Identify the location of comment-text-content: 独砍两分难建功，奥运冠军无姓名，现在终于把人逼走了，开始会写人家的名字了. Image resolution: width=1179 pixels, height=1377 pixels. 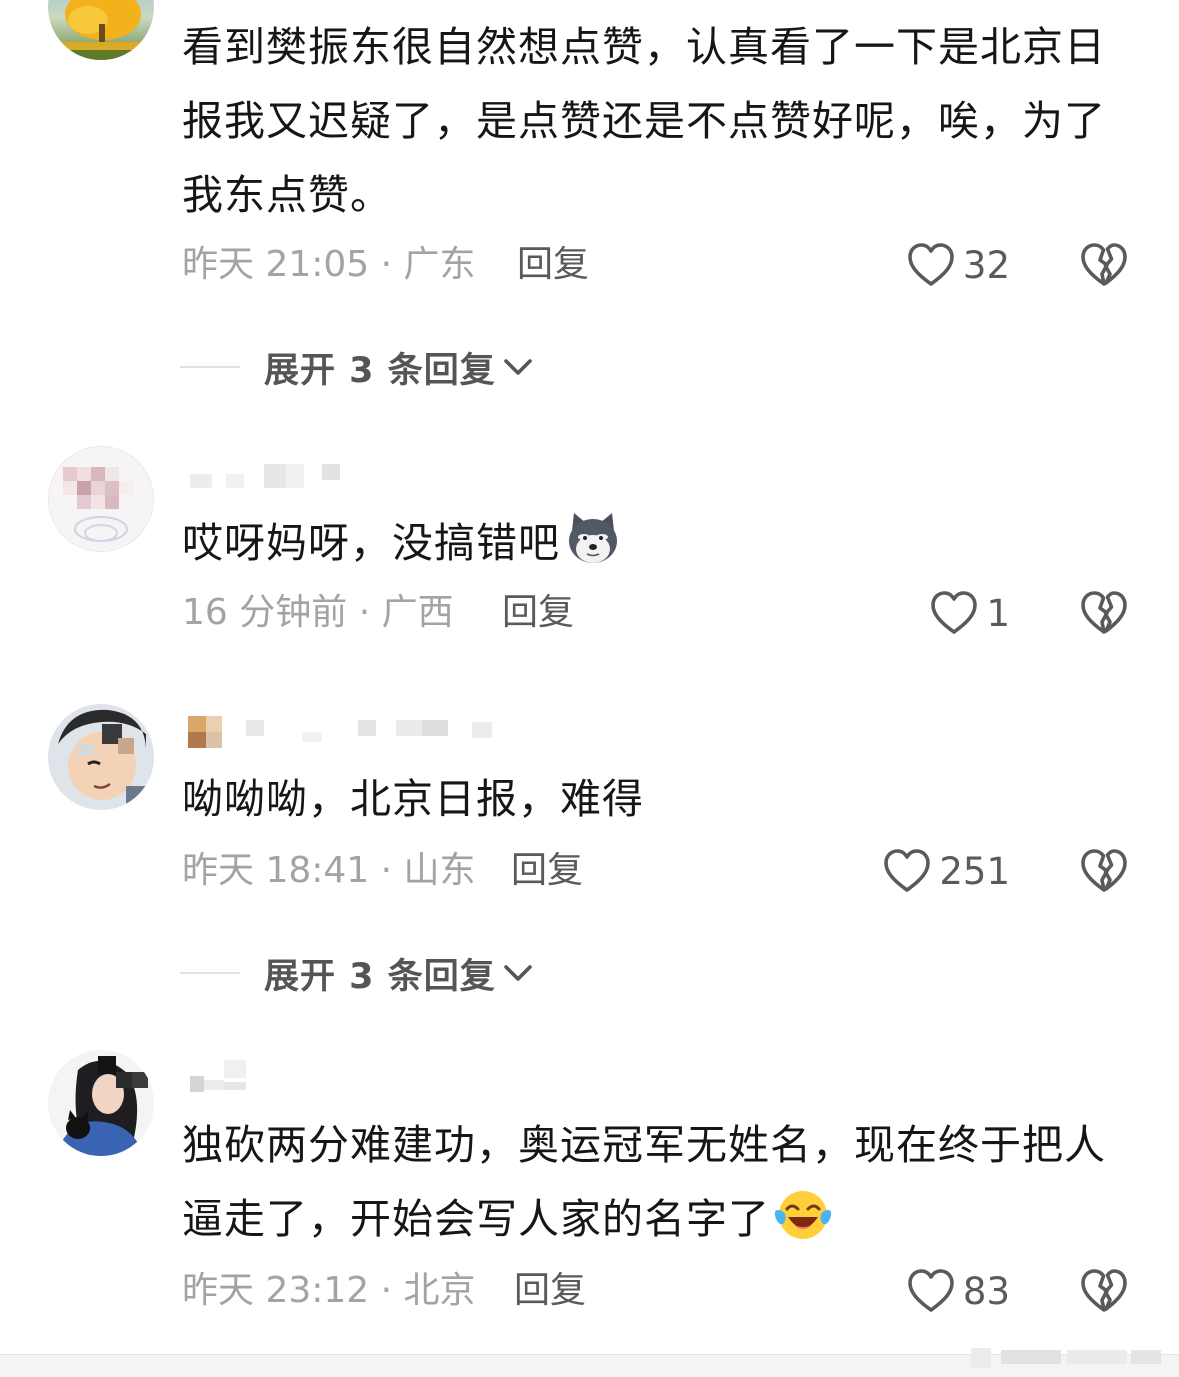
(644, 1182).